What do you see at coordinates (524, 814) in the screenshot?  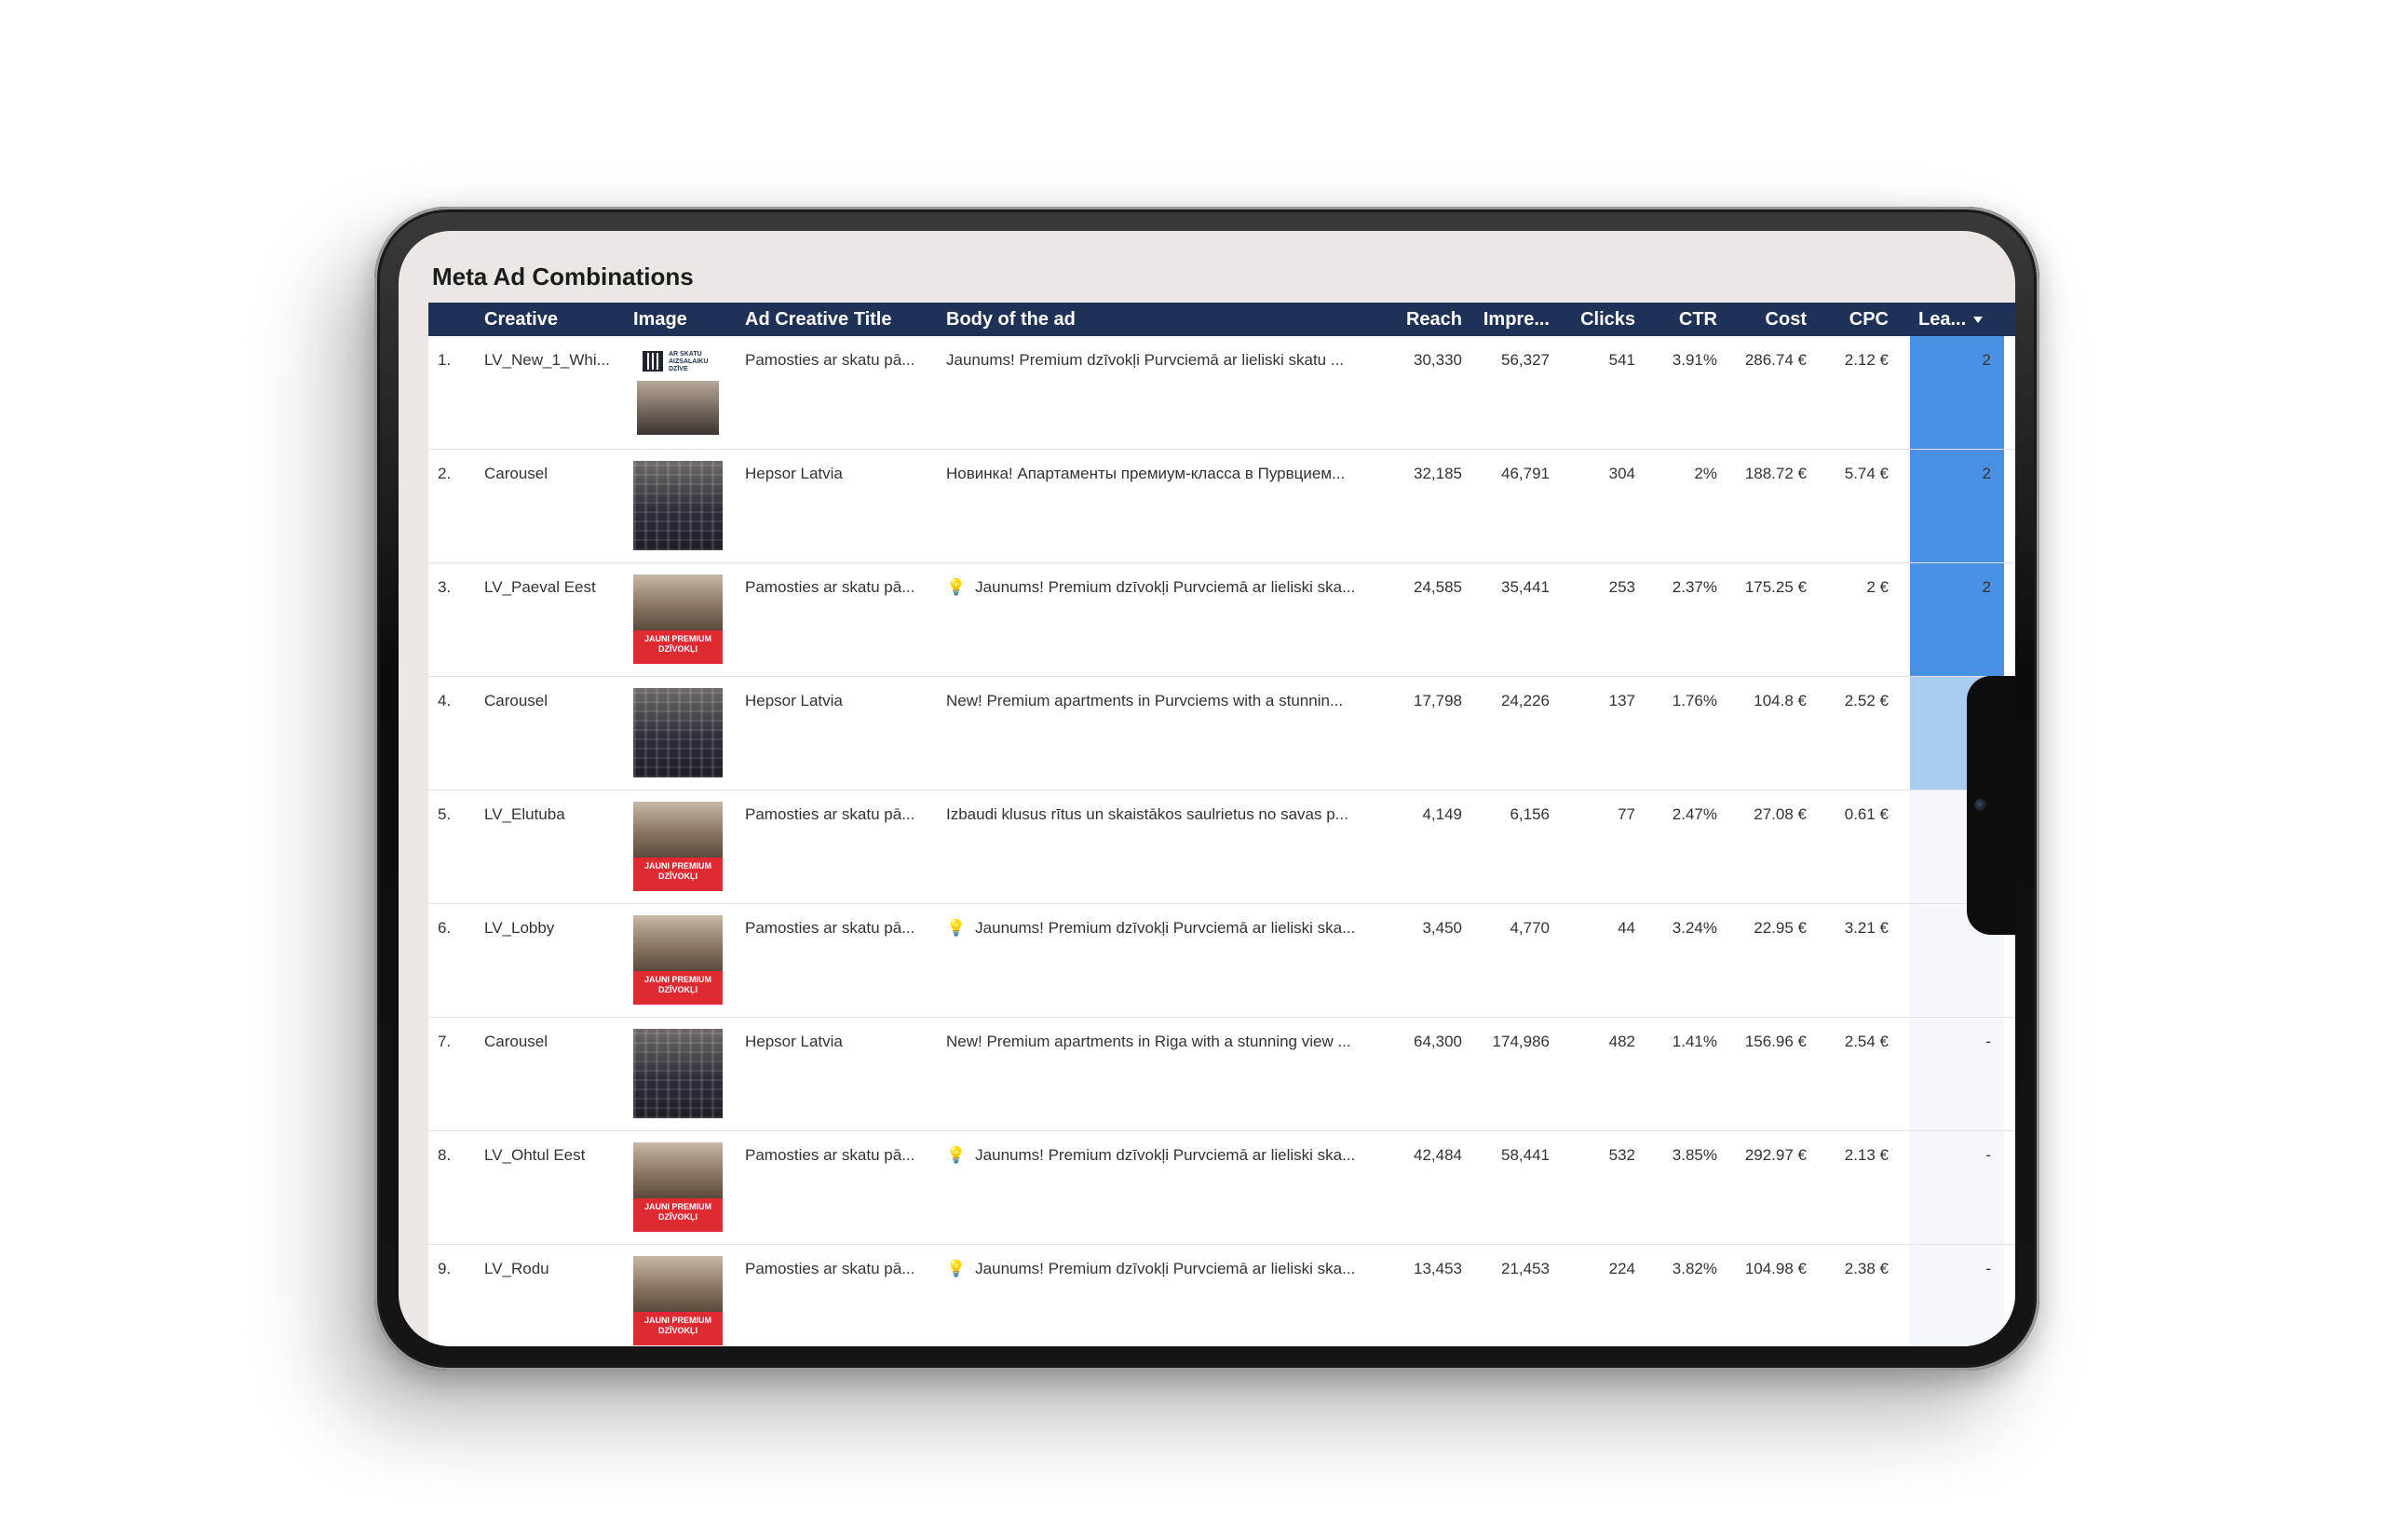 I see `creative-name: LV_Elutuba` at bounding box center [524, 814].